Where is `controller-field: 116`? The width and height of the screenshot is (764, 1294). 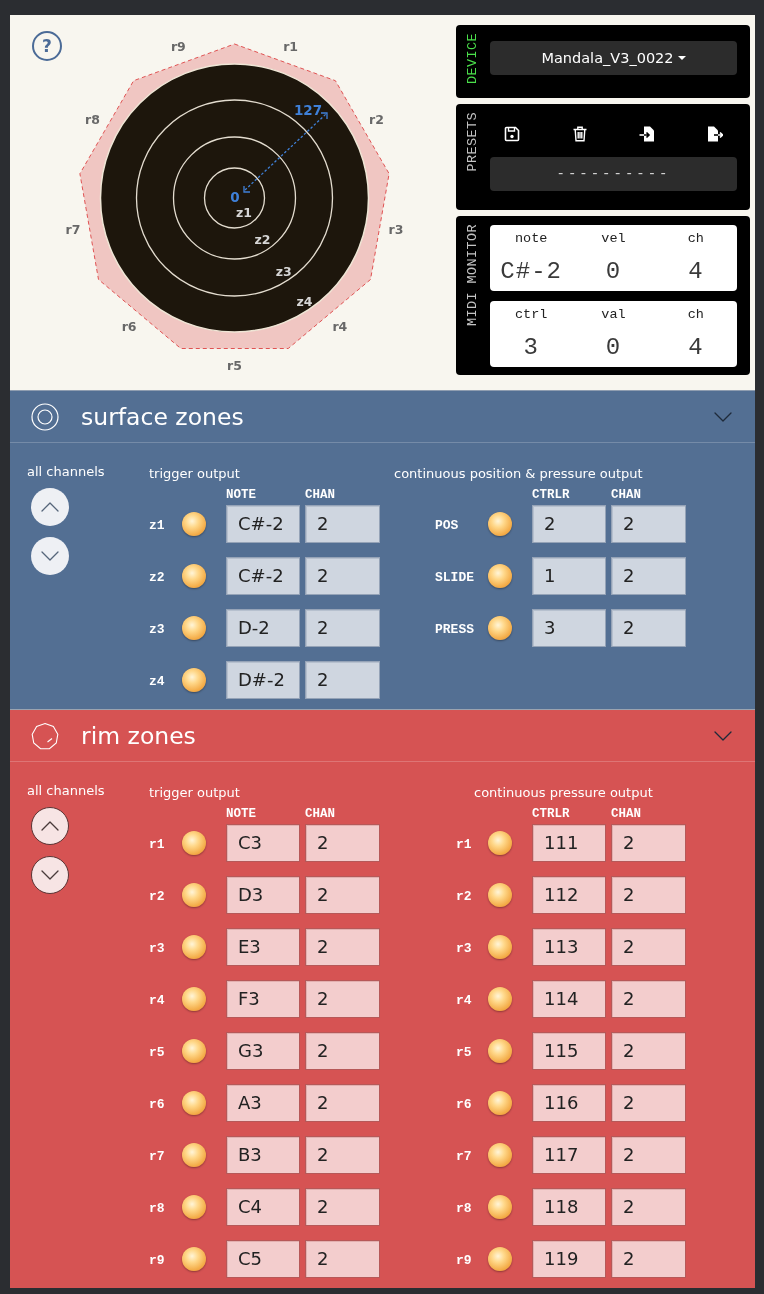
controller-field: 116 is located at coordinates (569, 1103).